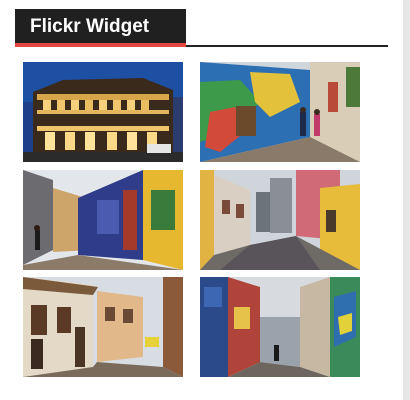  Describe the element at coordinates (406, 200) in the screenshot. I see `scrollbar-track` at that location.